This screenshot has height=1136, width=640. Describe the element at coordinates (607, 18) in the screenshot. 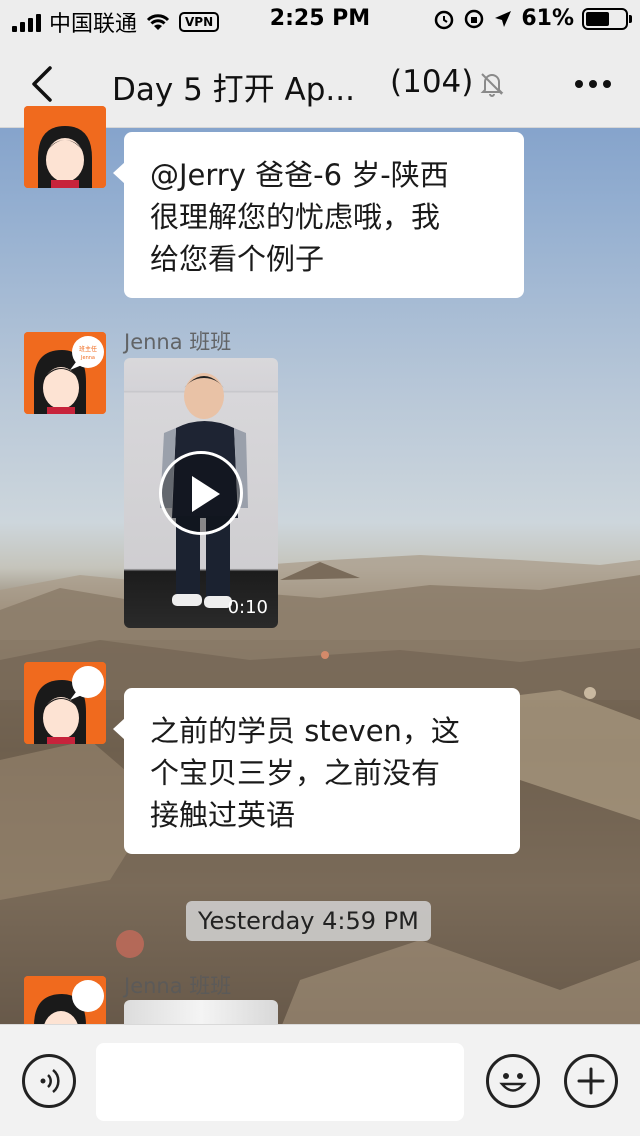

I see `battery-icon` at that location.